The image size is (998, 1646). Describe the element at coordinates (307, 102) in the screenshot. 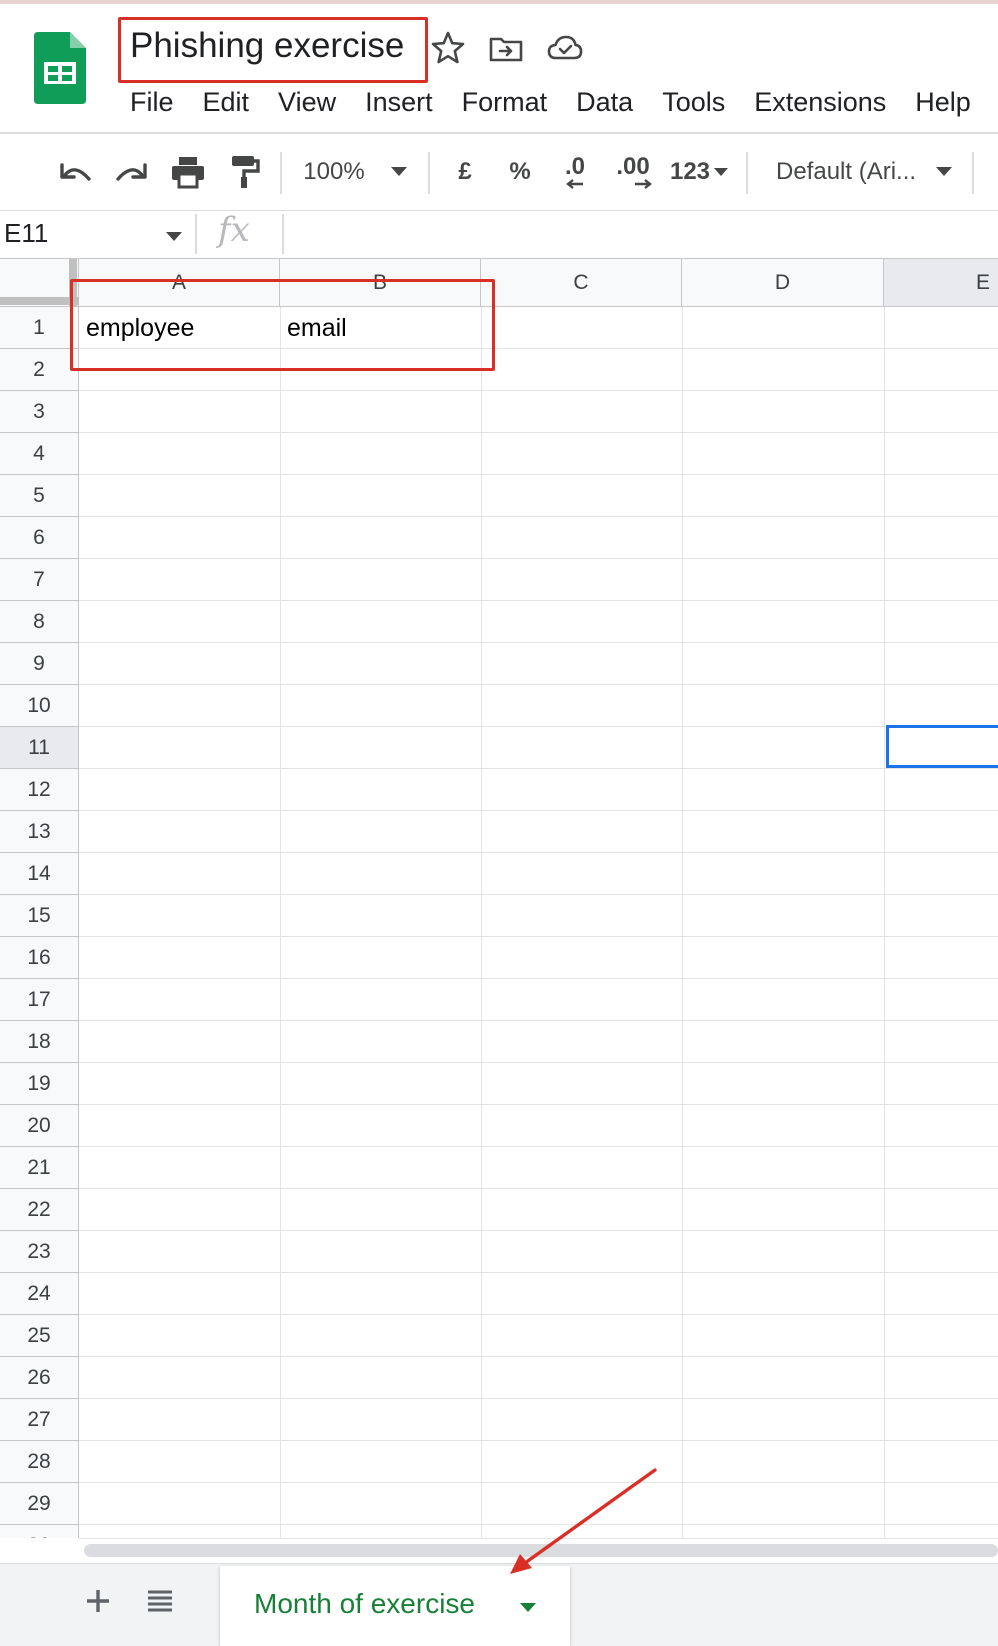

I see `menu-view: View` at that location.